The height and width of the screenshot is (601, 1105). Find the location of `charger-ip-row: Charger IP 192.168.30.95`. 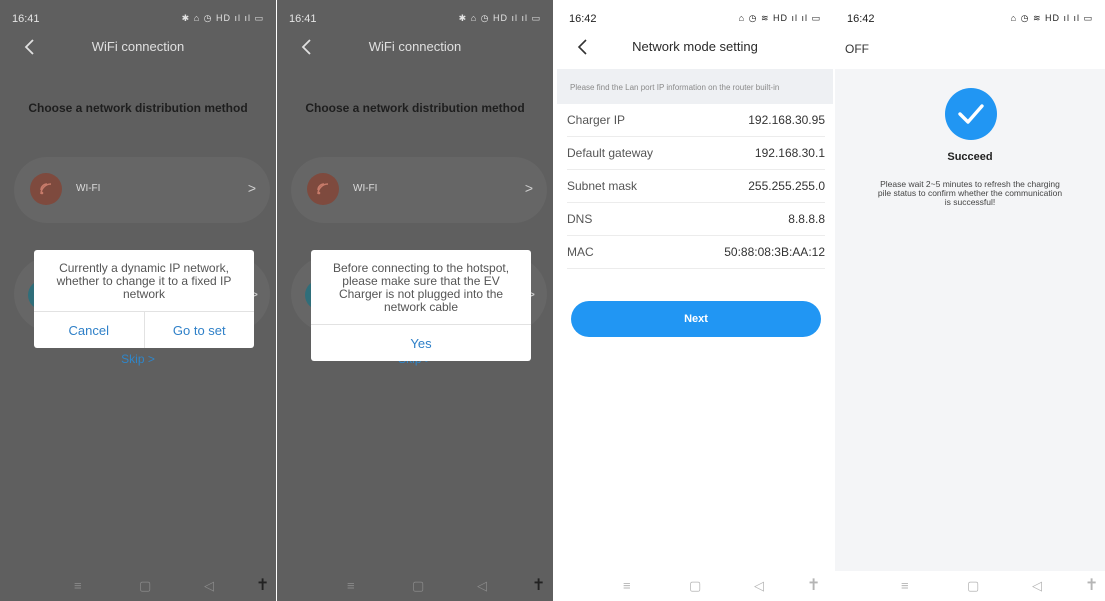

charger-ip-row: Charger IP 192.168.30.95 is located at coordinates (696, 120).